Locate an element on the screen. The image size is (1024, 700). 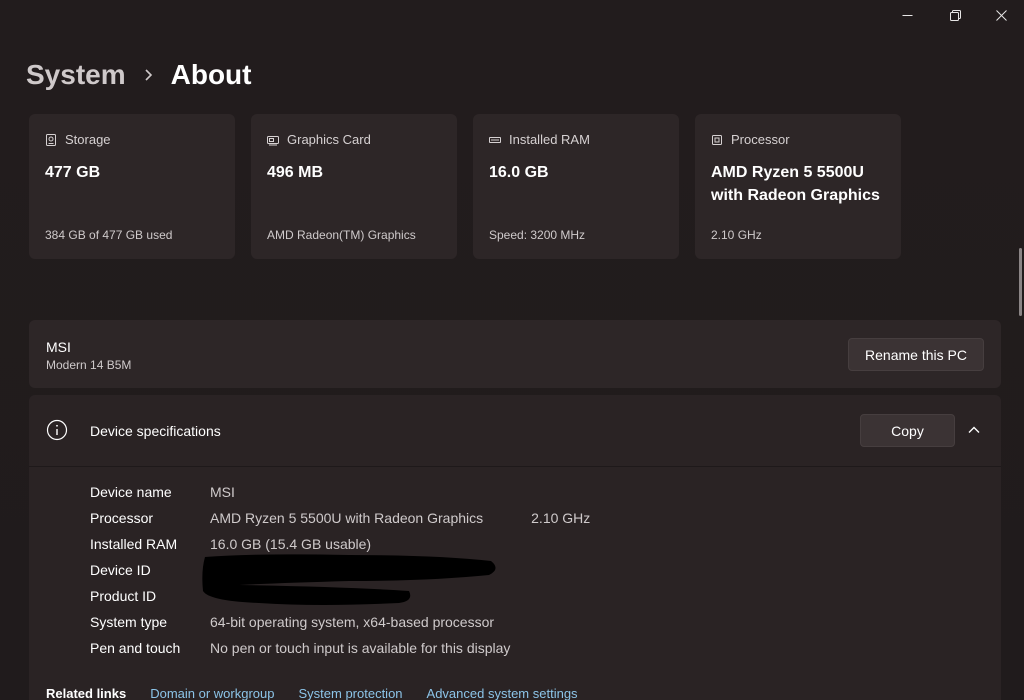
redaction-mark is located at coordinates (349, 579).